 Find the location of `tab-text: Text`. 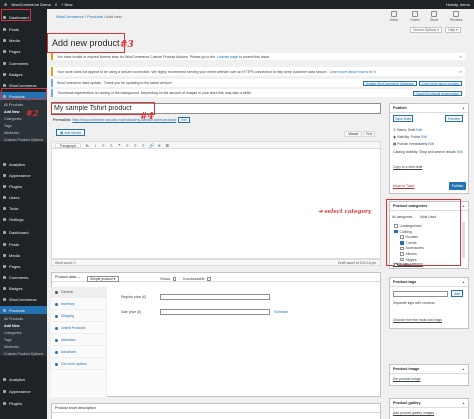

tab-text: Text is located at coordinates (369, 134).